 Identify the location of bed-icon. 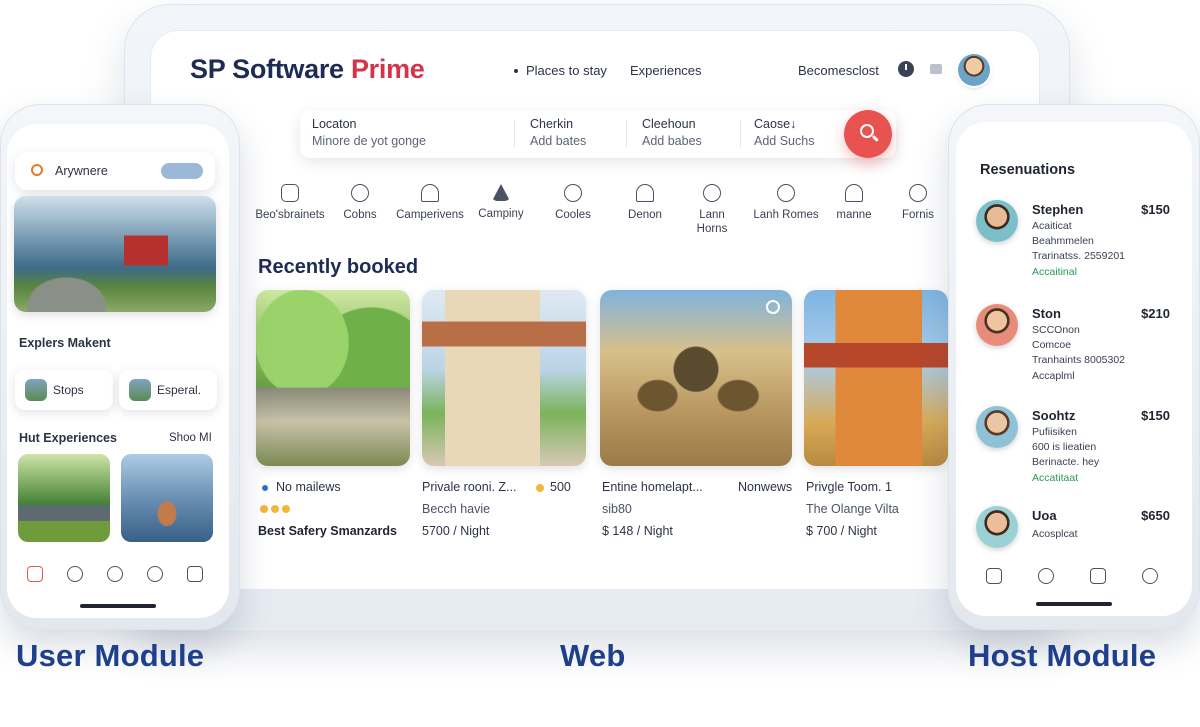
(290, 193).